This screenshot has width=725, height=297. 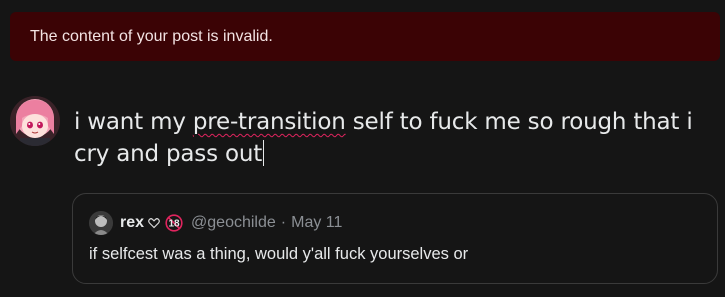 What do you see at coordinates (269, 122) in the screenshot?
I see `spellcheck-word: pre-transition` at bounding box center [269, 122].